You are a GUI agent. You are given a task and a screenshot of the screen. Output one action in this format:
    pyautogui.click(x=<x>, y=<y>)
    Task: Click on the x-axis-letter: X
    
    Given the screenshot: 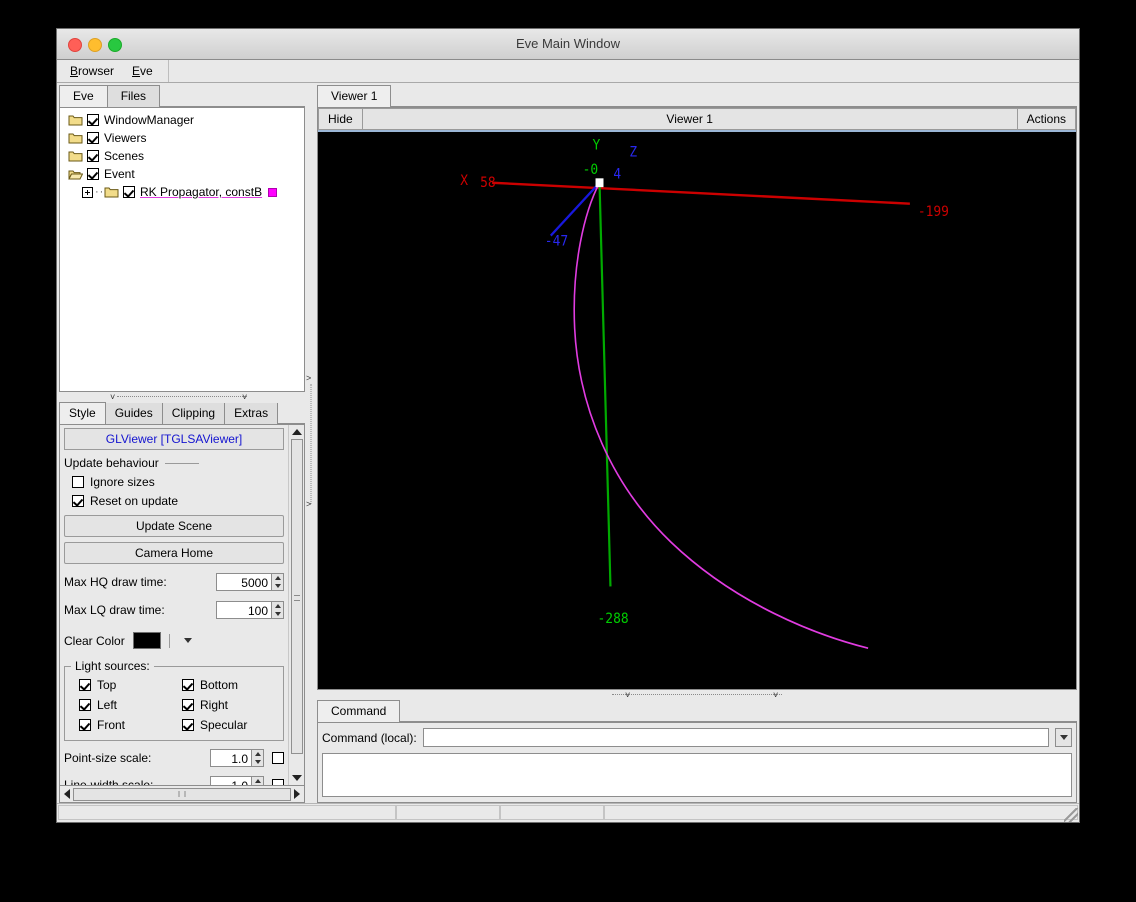 What is the action you would take?
    pyautogui.click(x=464, y=180)
    